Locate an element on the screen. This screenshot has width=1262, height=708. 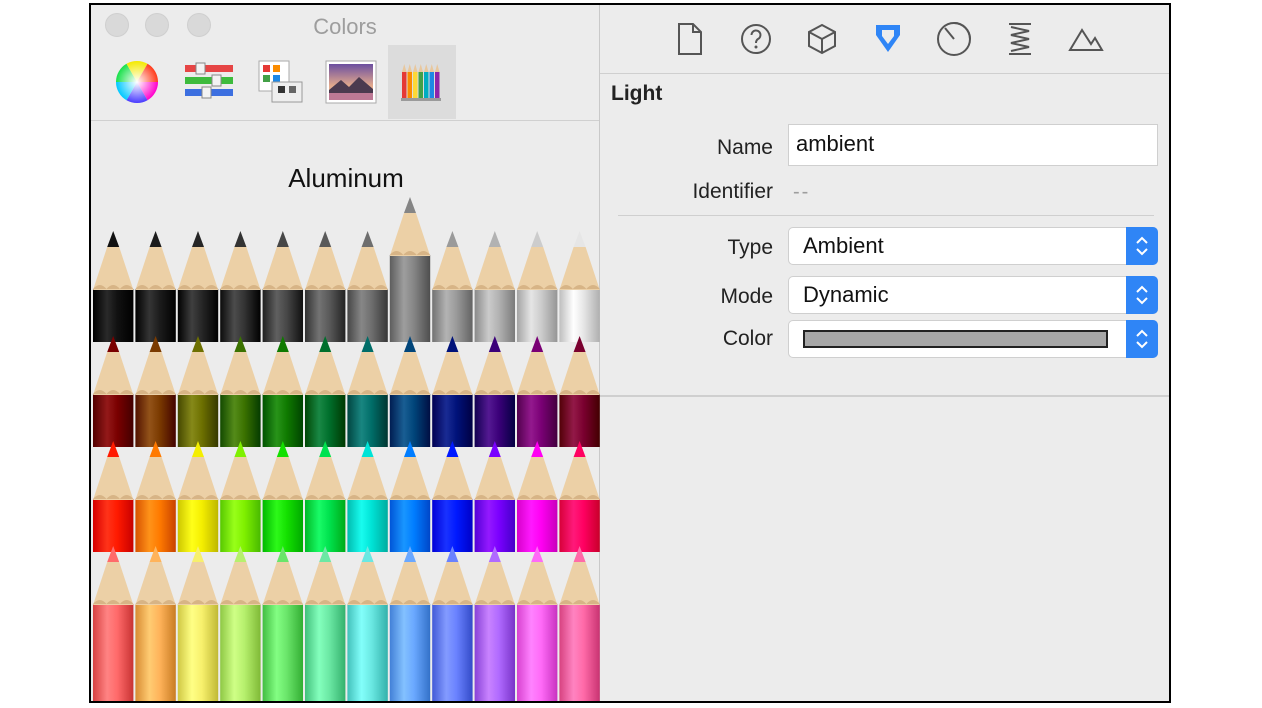
color-palettes-icon is located at coordinates (280, 81).